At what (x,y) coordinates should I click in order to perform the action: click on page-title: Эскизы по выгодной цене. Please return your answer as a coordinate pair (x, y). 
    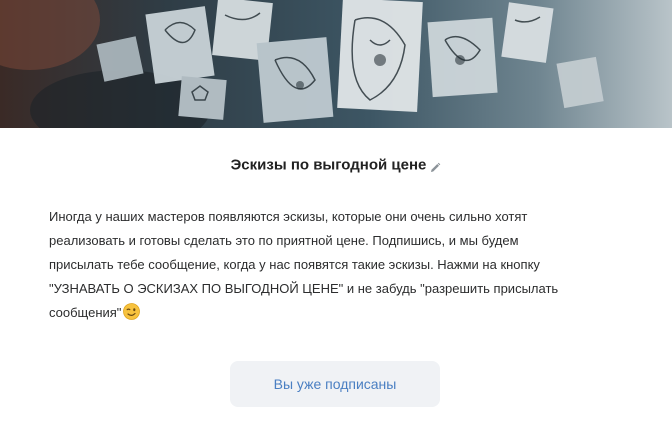
    Looking at the image, I should click on (328, 165).